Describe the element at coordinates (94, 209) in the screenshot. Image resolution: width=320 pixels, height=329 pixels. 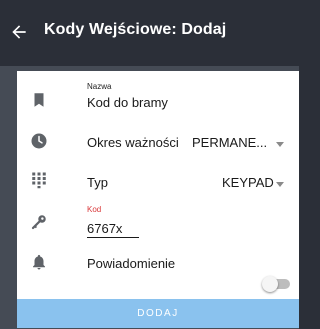
I see `code-label: Kod` at that location.